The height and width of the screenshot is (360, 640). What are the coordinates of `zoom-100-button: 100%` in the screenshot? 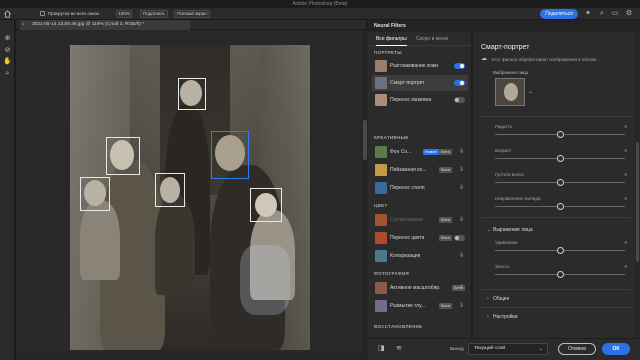 It's located at (124, 14).